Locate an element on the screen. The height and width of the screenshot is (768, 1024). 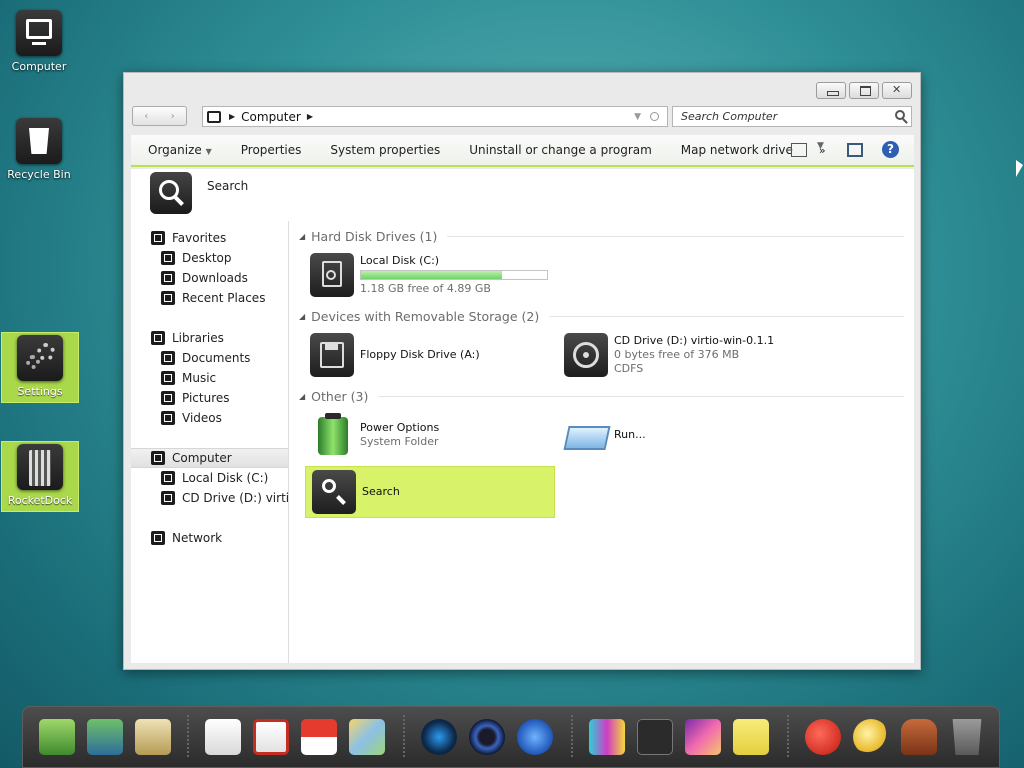
title-bar is located at coordinates (522, 88).